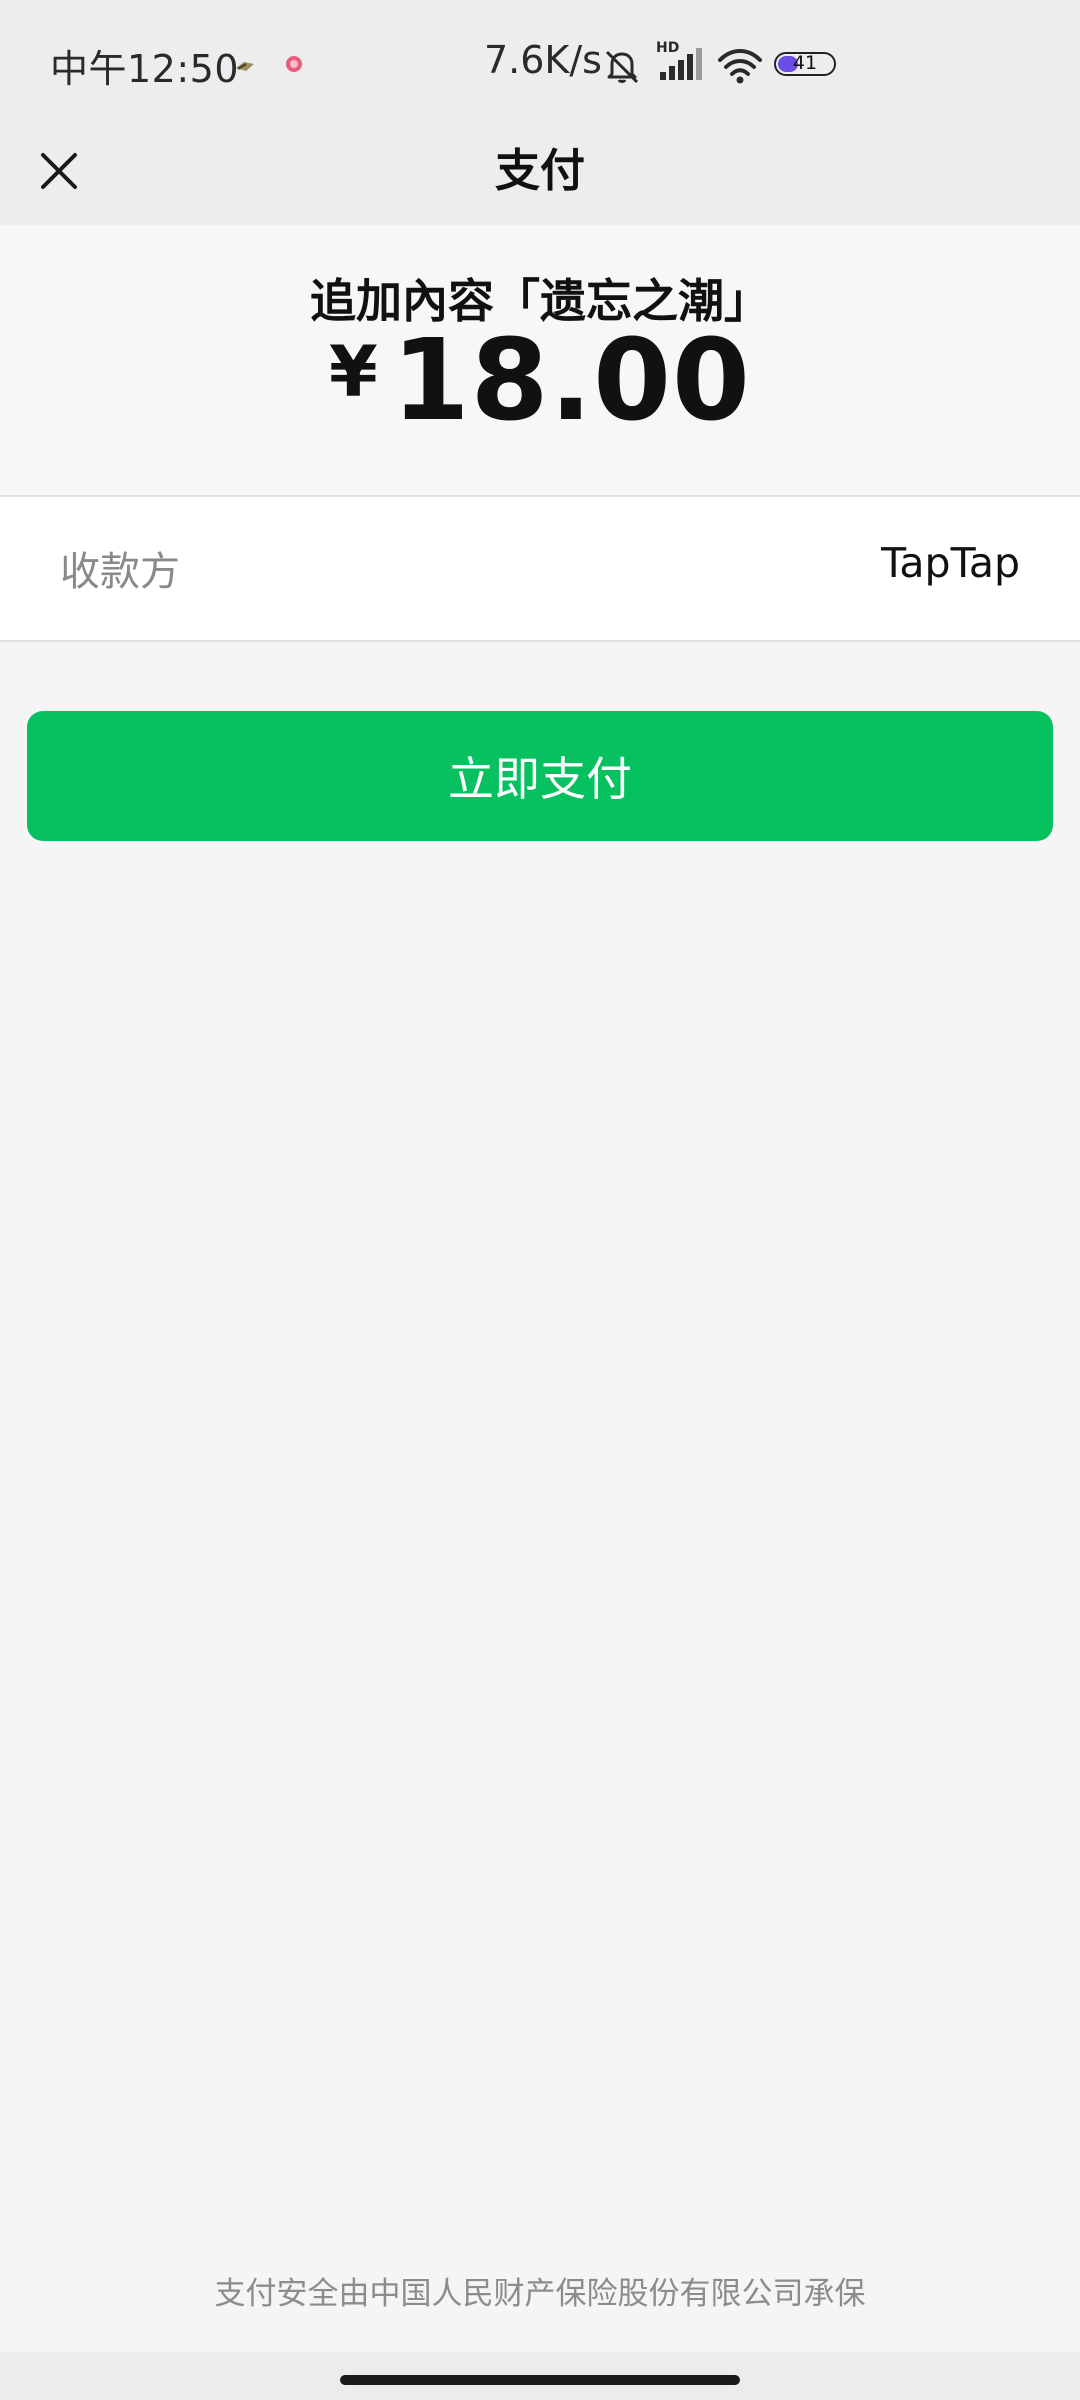 This screenshot has height=2400, width=1080. What do you see at coordinates (543, 60) in the screenshot?
I see `network-speed: 7.6K/s` at bounding box center [543, 60].